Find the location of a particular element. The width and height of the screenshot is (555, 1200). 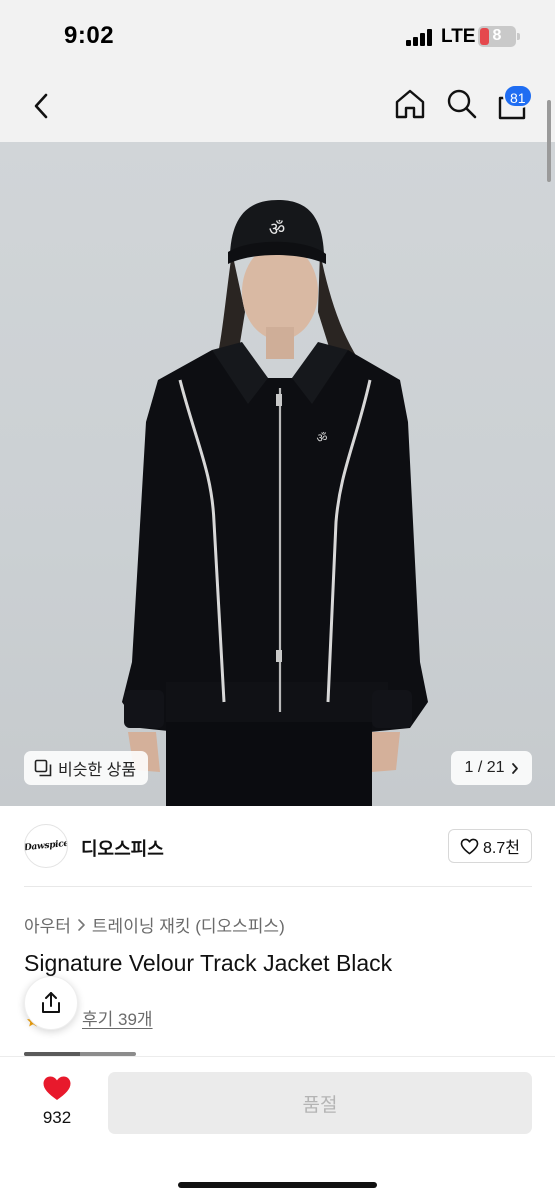

share-button is located at coordinates (51, 1003).